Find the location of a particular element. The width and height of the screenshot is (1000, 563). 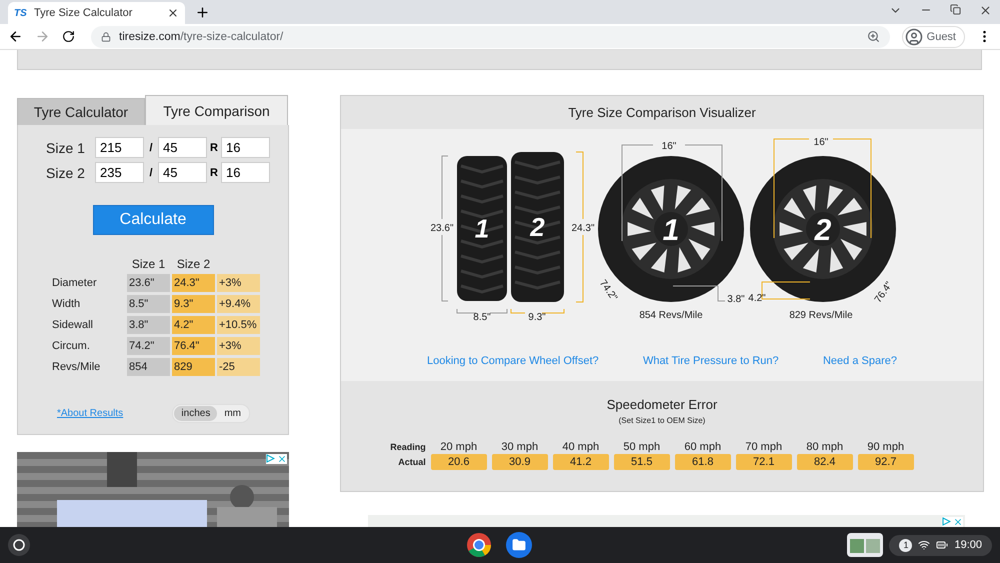

table-cell: +9.4% is located at coordinates (238, 304).